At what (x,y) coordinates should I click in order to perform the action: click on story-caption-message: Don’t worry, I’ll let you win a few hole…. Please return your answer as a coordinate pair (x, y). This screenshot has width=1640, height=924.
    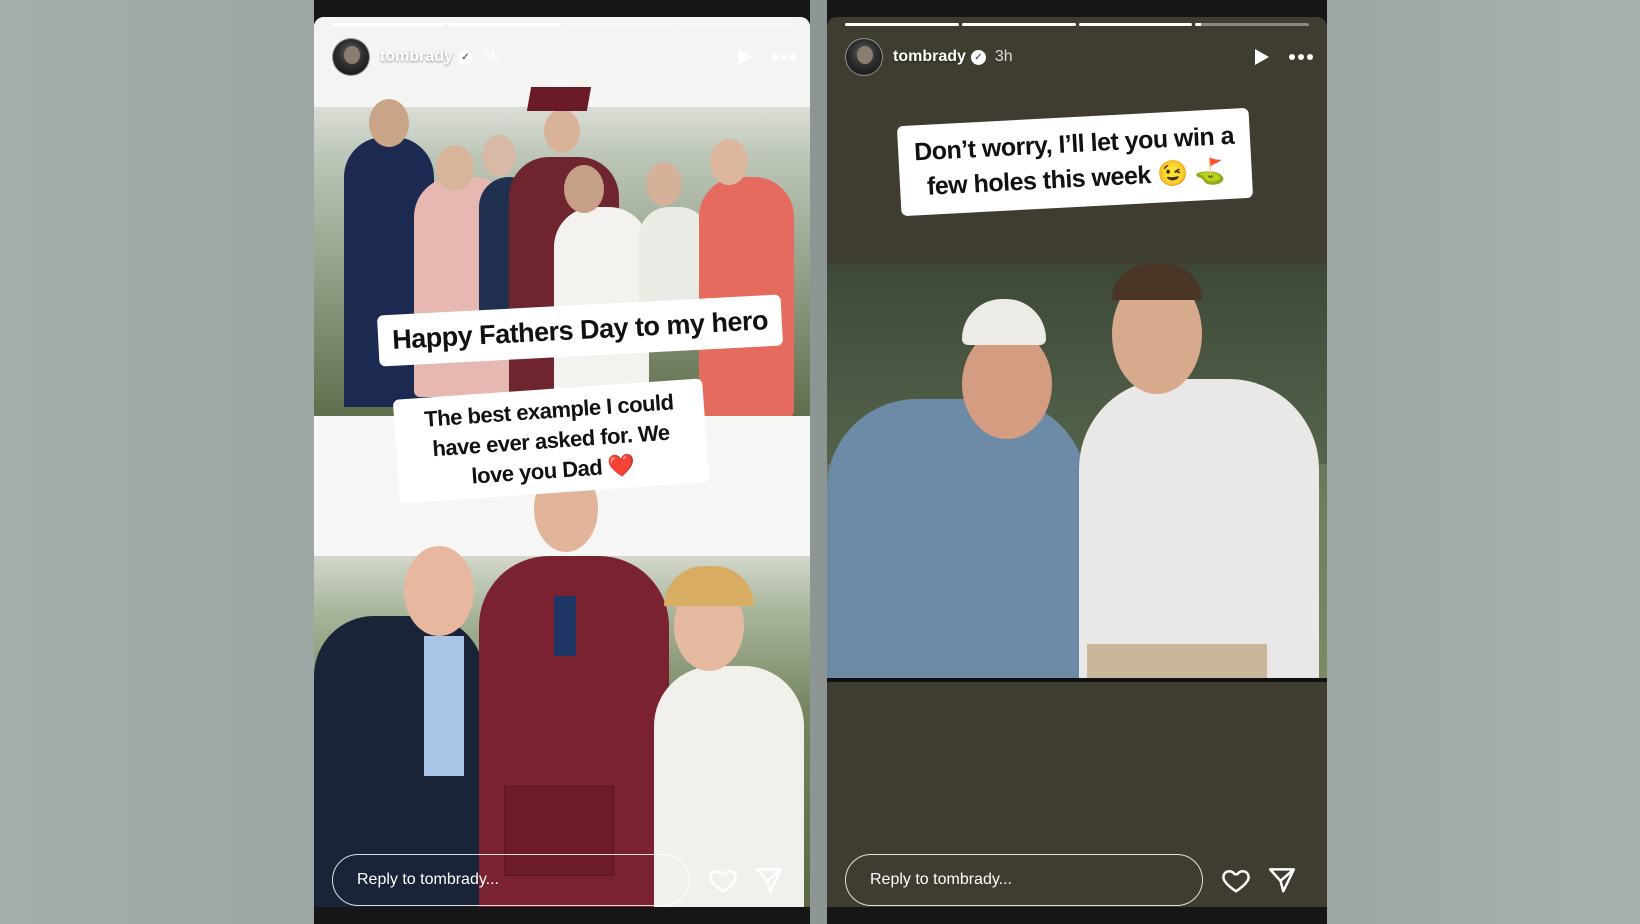
    Looking at the image, I should click on (1075, 162).